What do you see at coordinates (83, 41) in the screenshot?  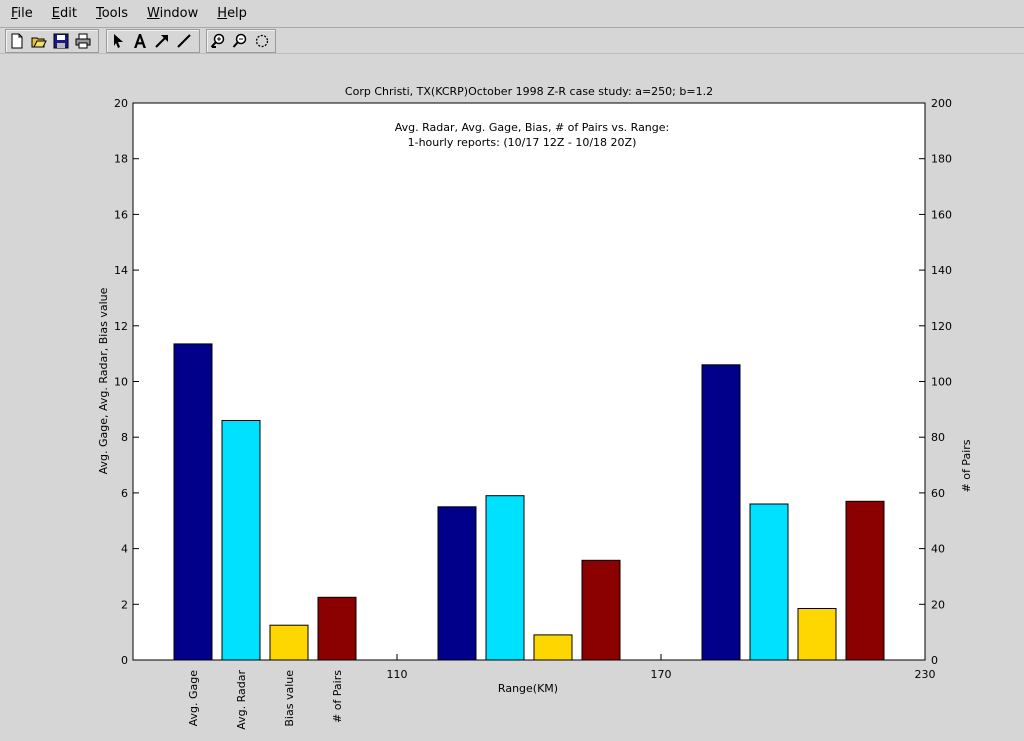 I see `print-icon` at bounding box center [83, 41].